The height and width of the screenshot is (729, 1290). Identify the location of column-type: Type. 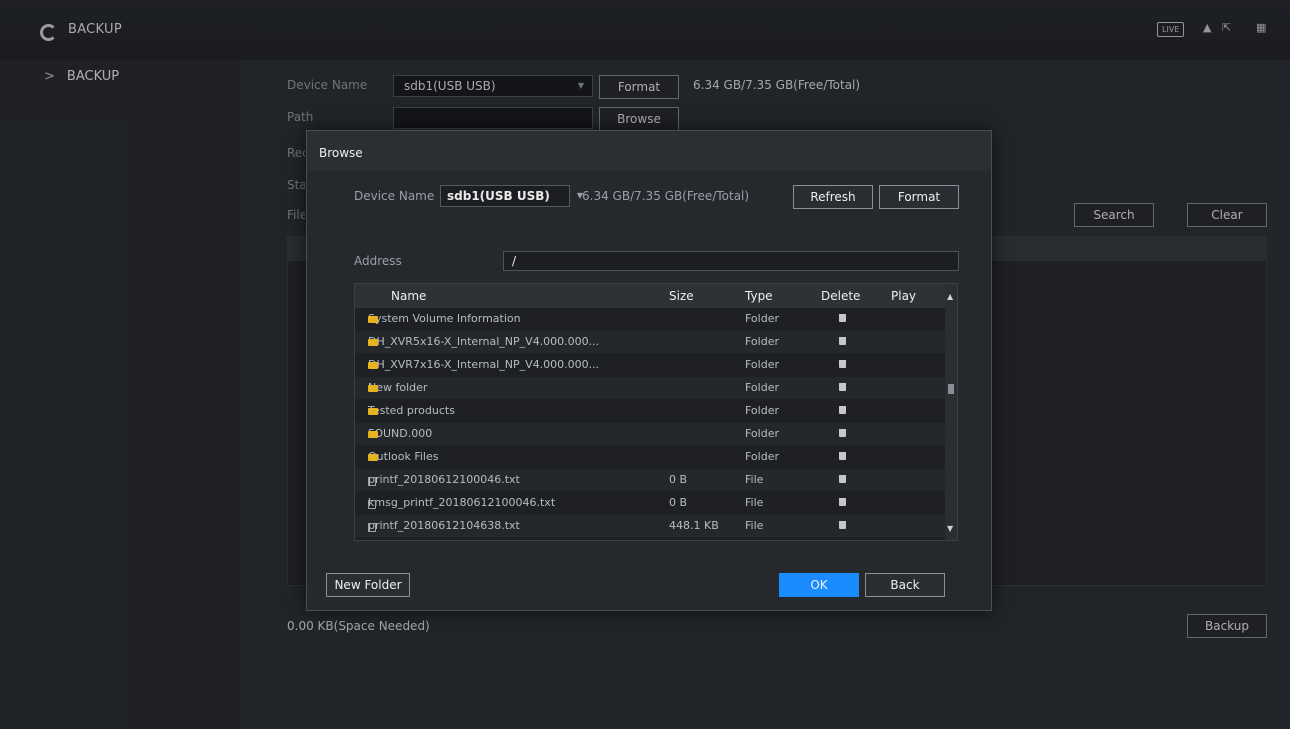
(759, 296).